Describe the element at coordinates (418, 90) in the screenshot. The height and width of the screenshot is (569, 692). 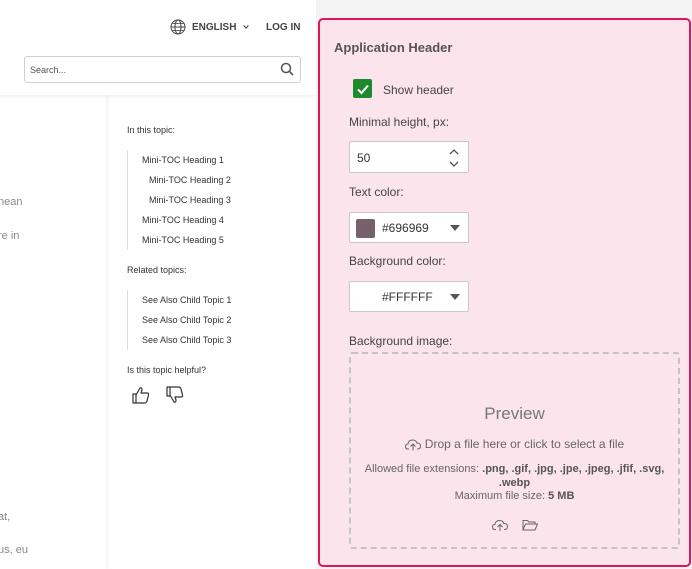
I see `show-header-label: Show header` at that location.